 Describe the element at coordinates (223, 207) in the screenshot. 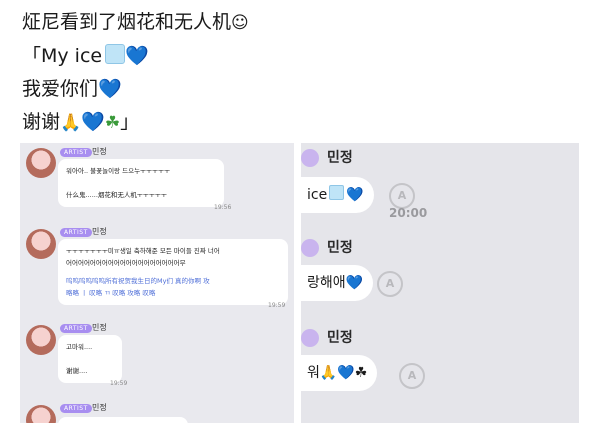

I see `message-time: 19:56` at that location.